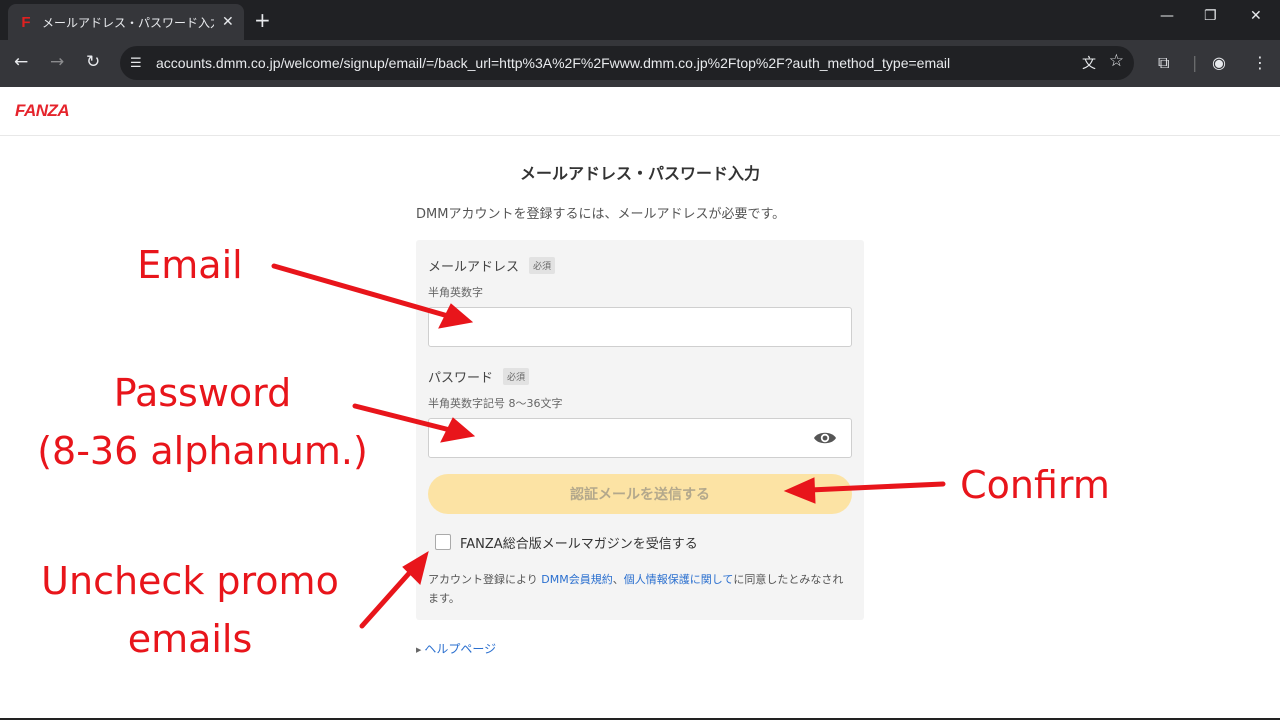 Image resolution: width=1280 pixels, height=720 pixels. I want to click on password-label-row: パスワード 必須, so click(479, 376).